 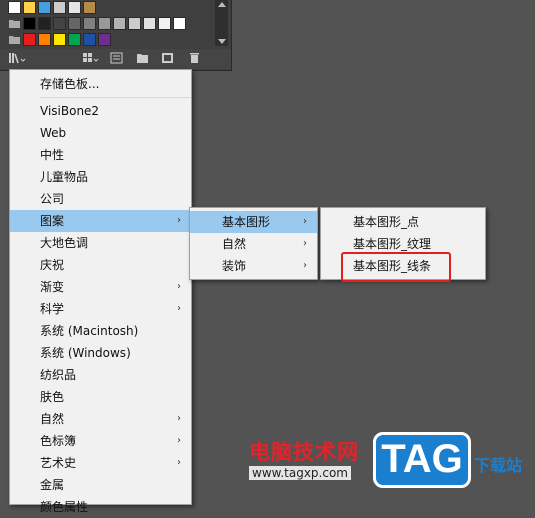 I want to click on subsubmenu-item-0: 基本图形_点, so click(x=403, y=222).